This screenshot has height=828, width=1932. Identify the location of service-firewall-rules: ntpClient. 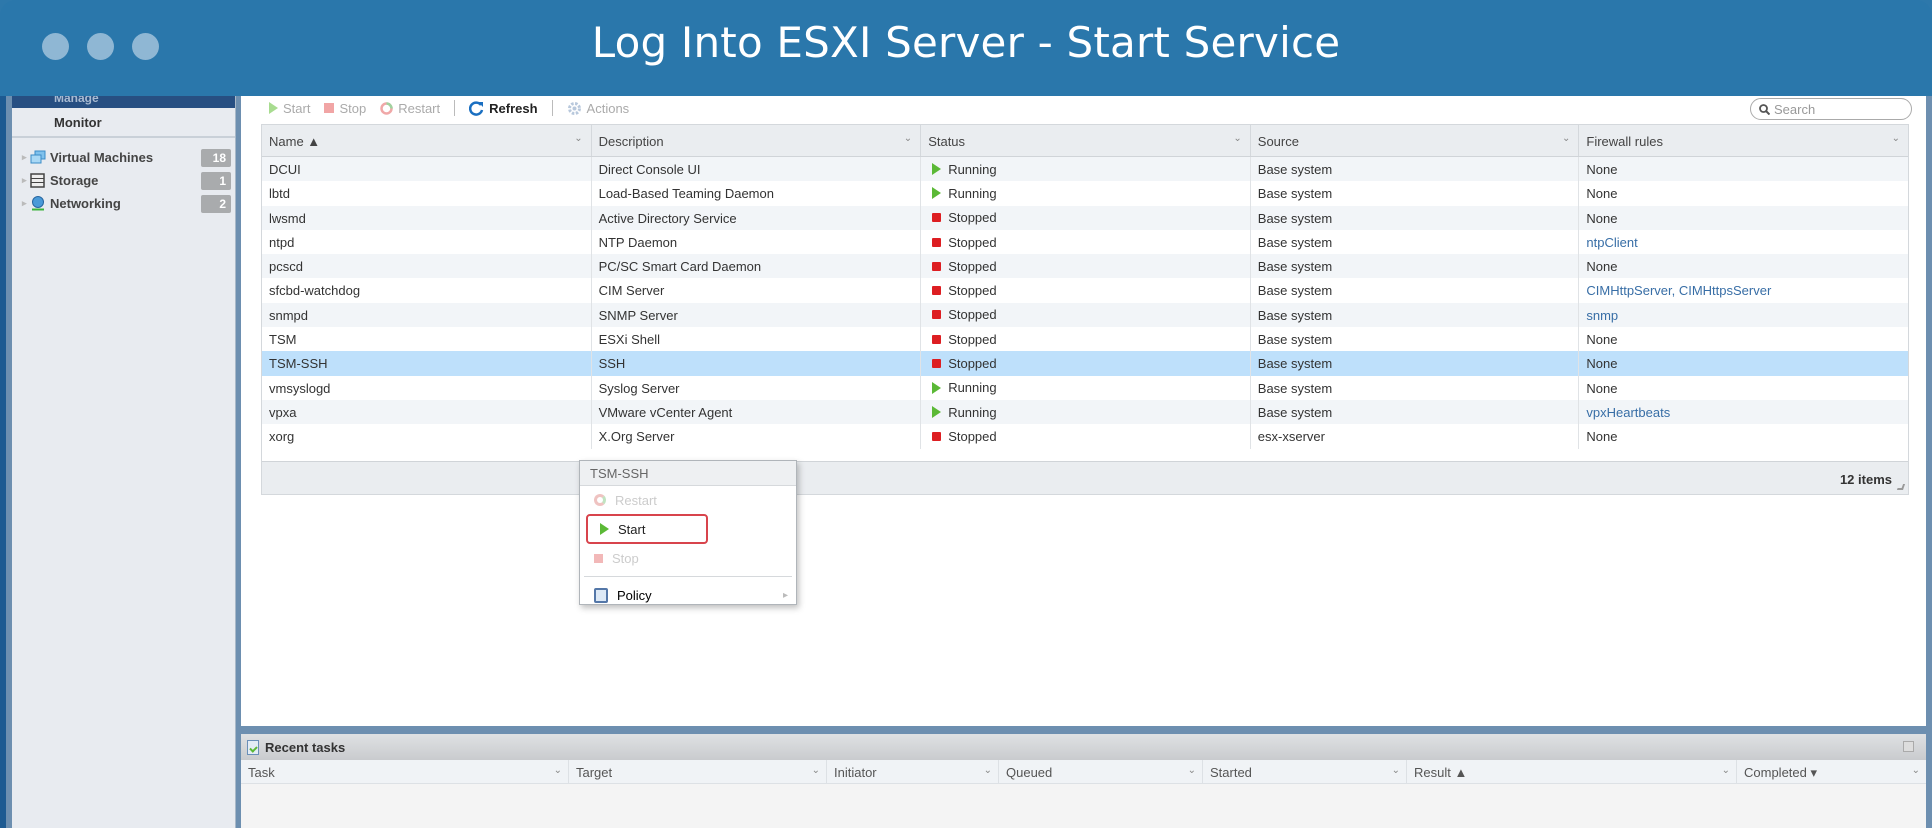
(1743, 242).